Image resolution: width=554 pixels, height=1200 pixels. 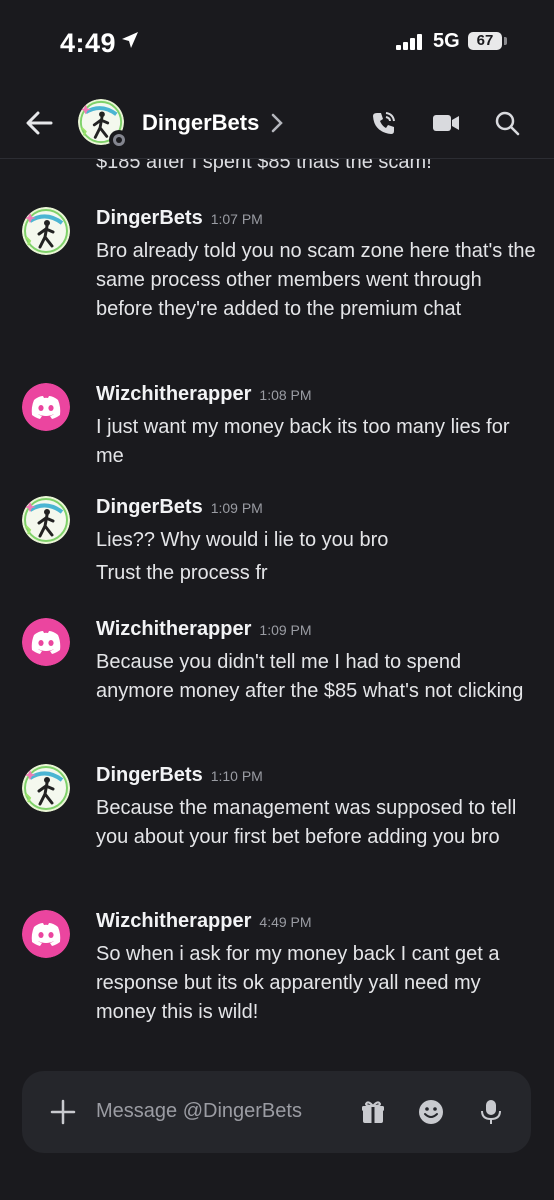 I want to click on channel-header: DingerBets, so click(x=277, y=123).